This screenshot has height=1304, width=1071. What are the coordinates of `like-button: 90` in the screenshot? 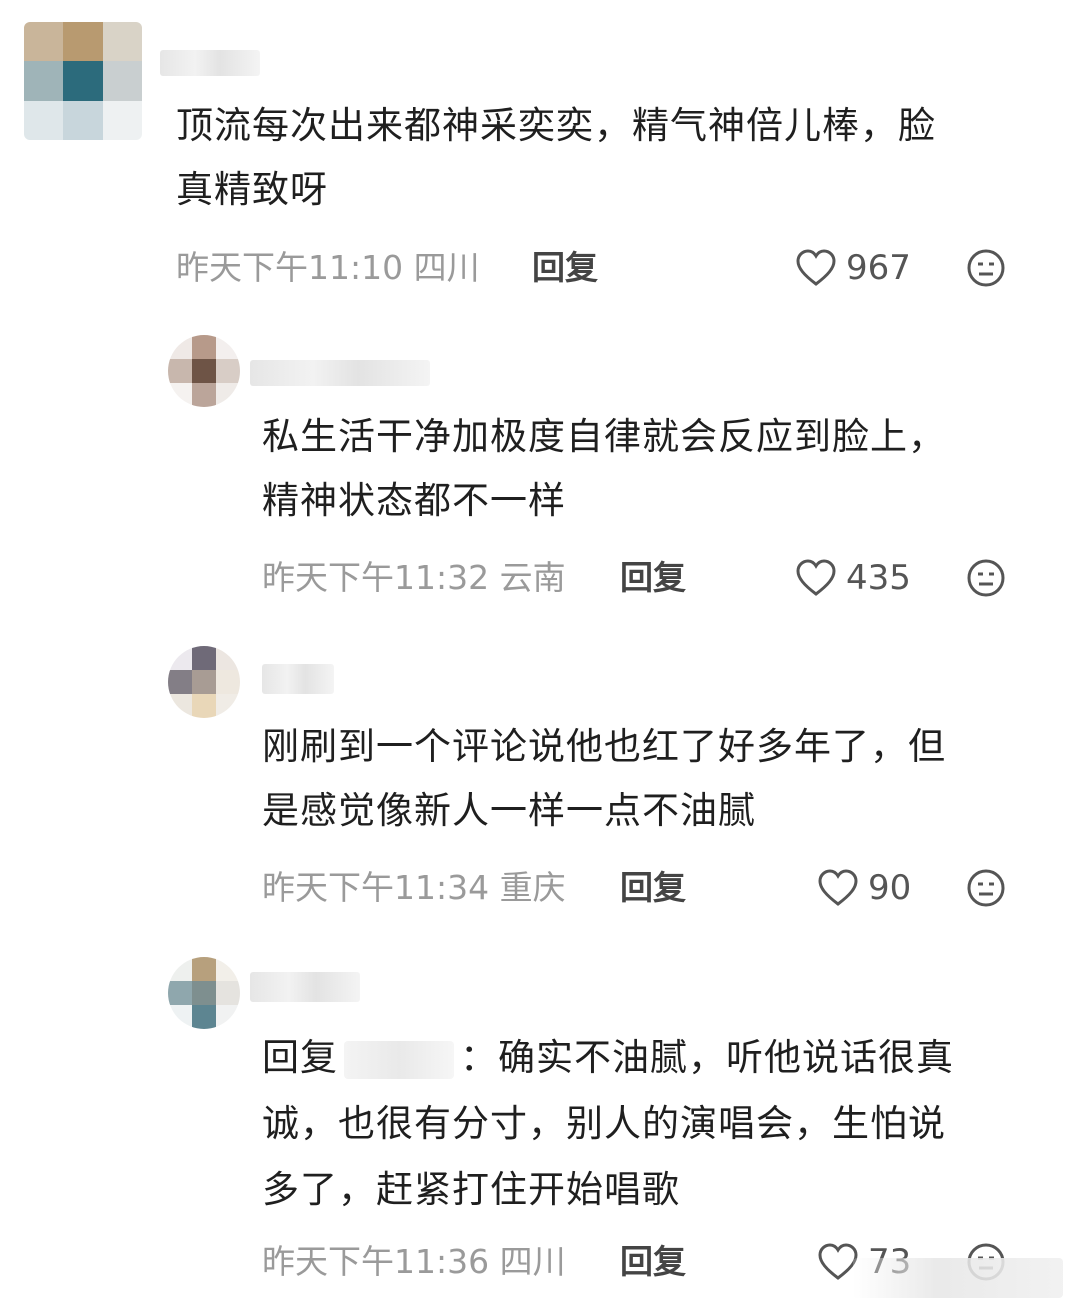 It's located at (864, 888).